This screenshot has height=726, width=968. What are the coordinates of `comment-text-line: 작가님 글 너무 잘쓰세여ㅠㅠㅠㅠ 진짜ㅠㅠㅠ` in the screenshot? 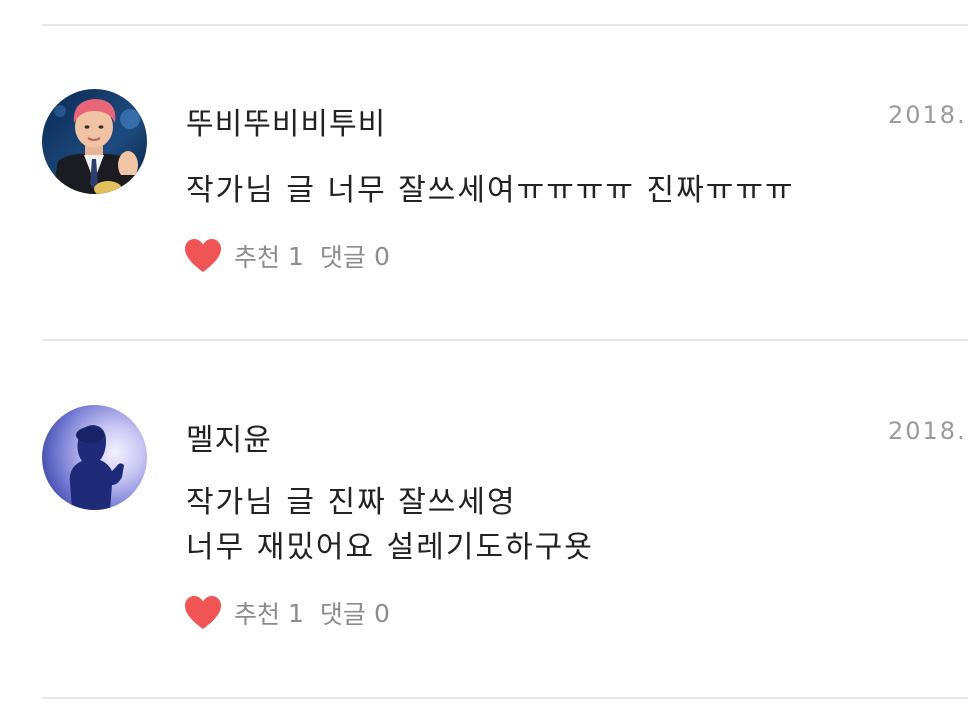 It's located at (490, 190).